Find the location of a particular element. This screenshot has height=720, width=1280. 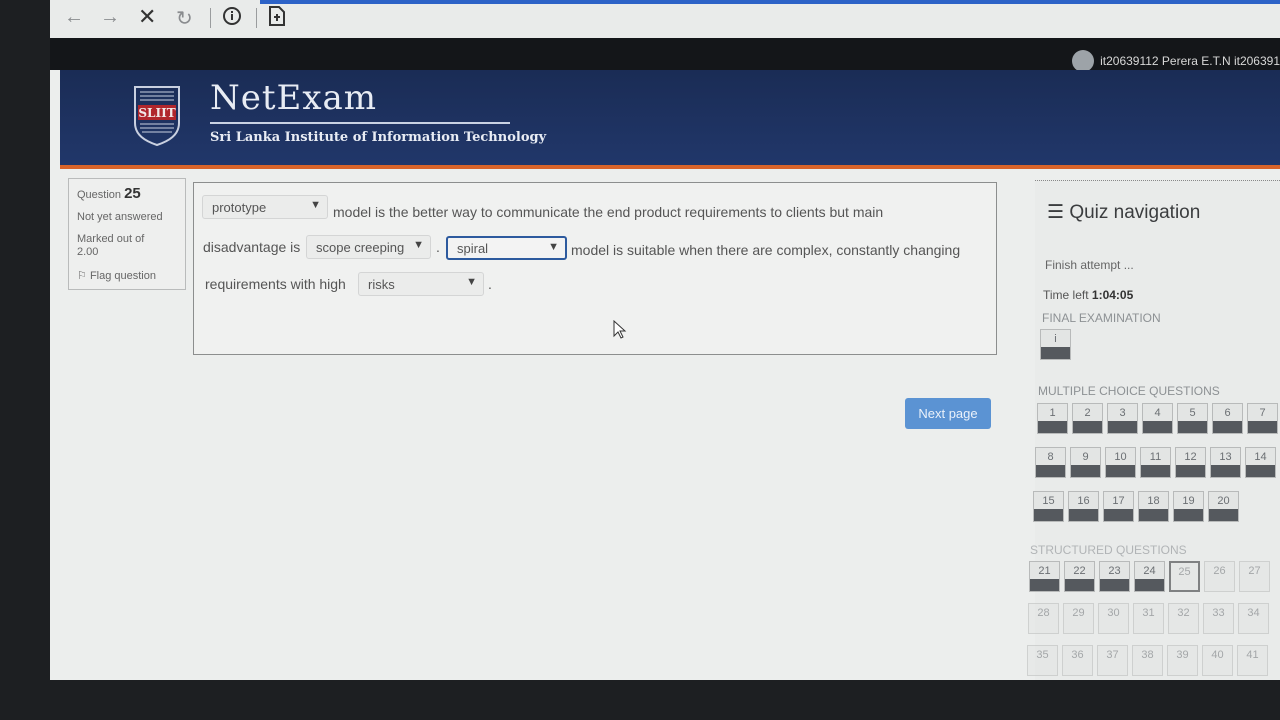

page-icon is located at coordinates (277, 19).